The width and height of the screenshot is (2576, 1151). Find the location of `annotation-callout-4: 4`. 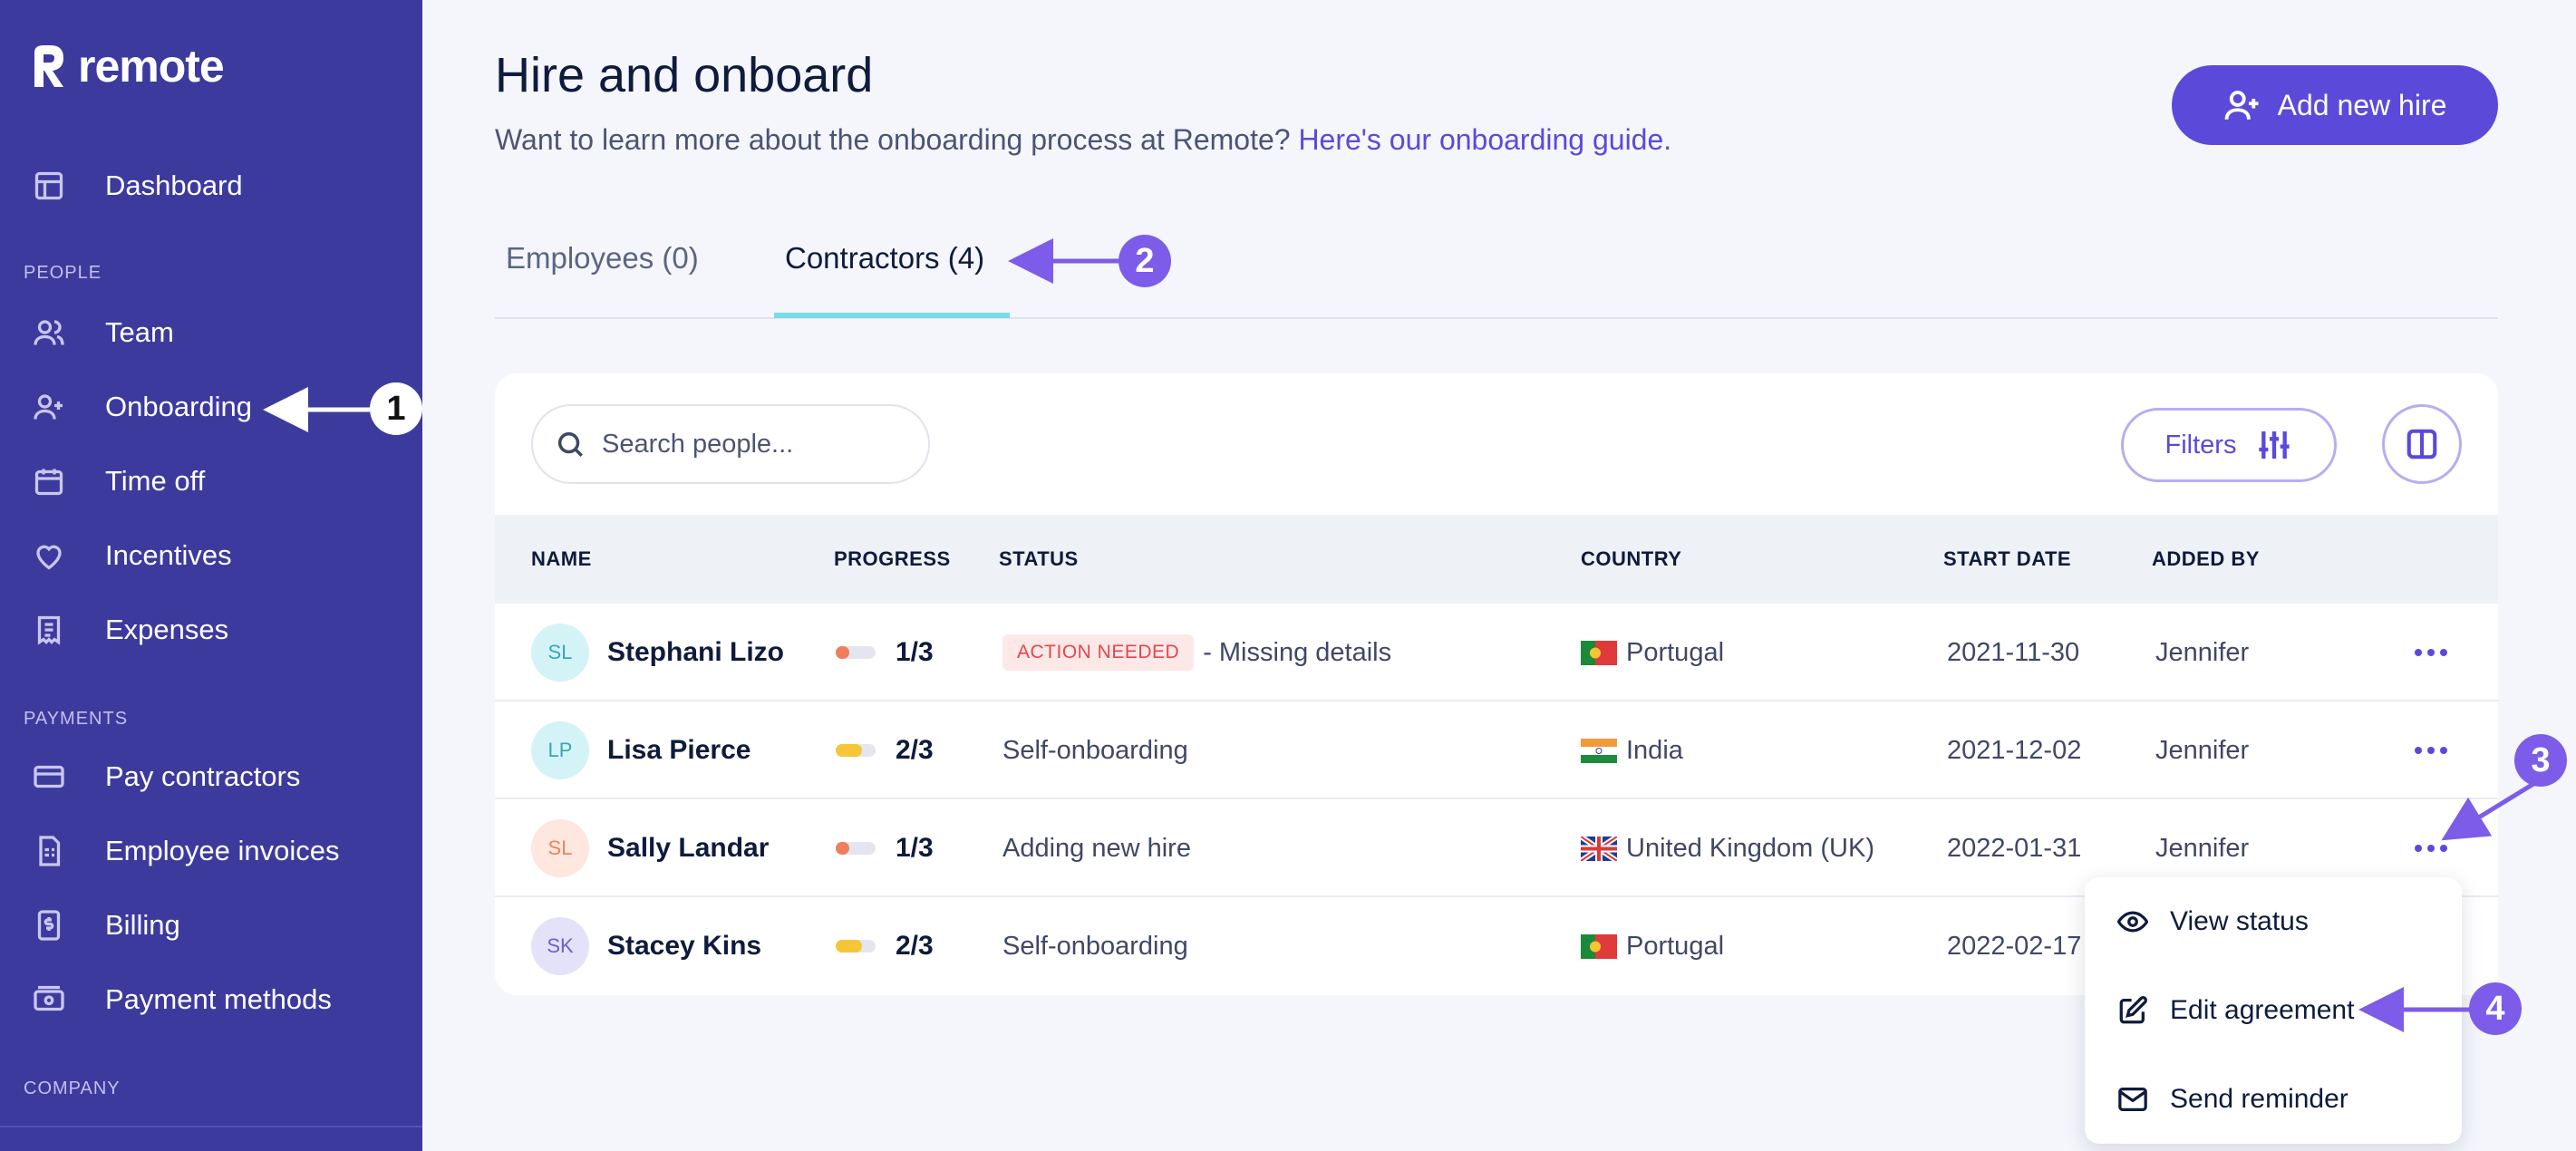

annotation-callout-4: 4 is located at coordinates (2495, 1009).